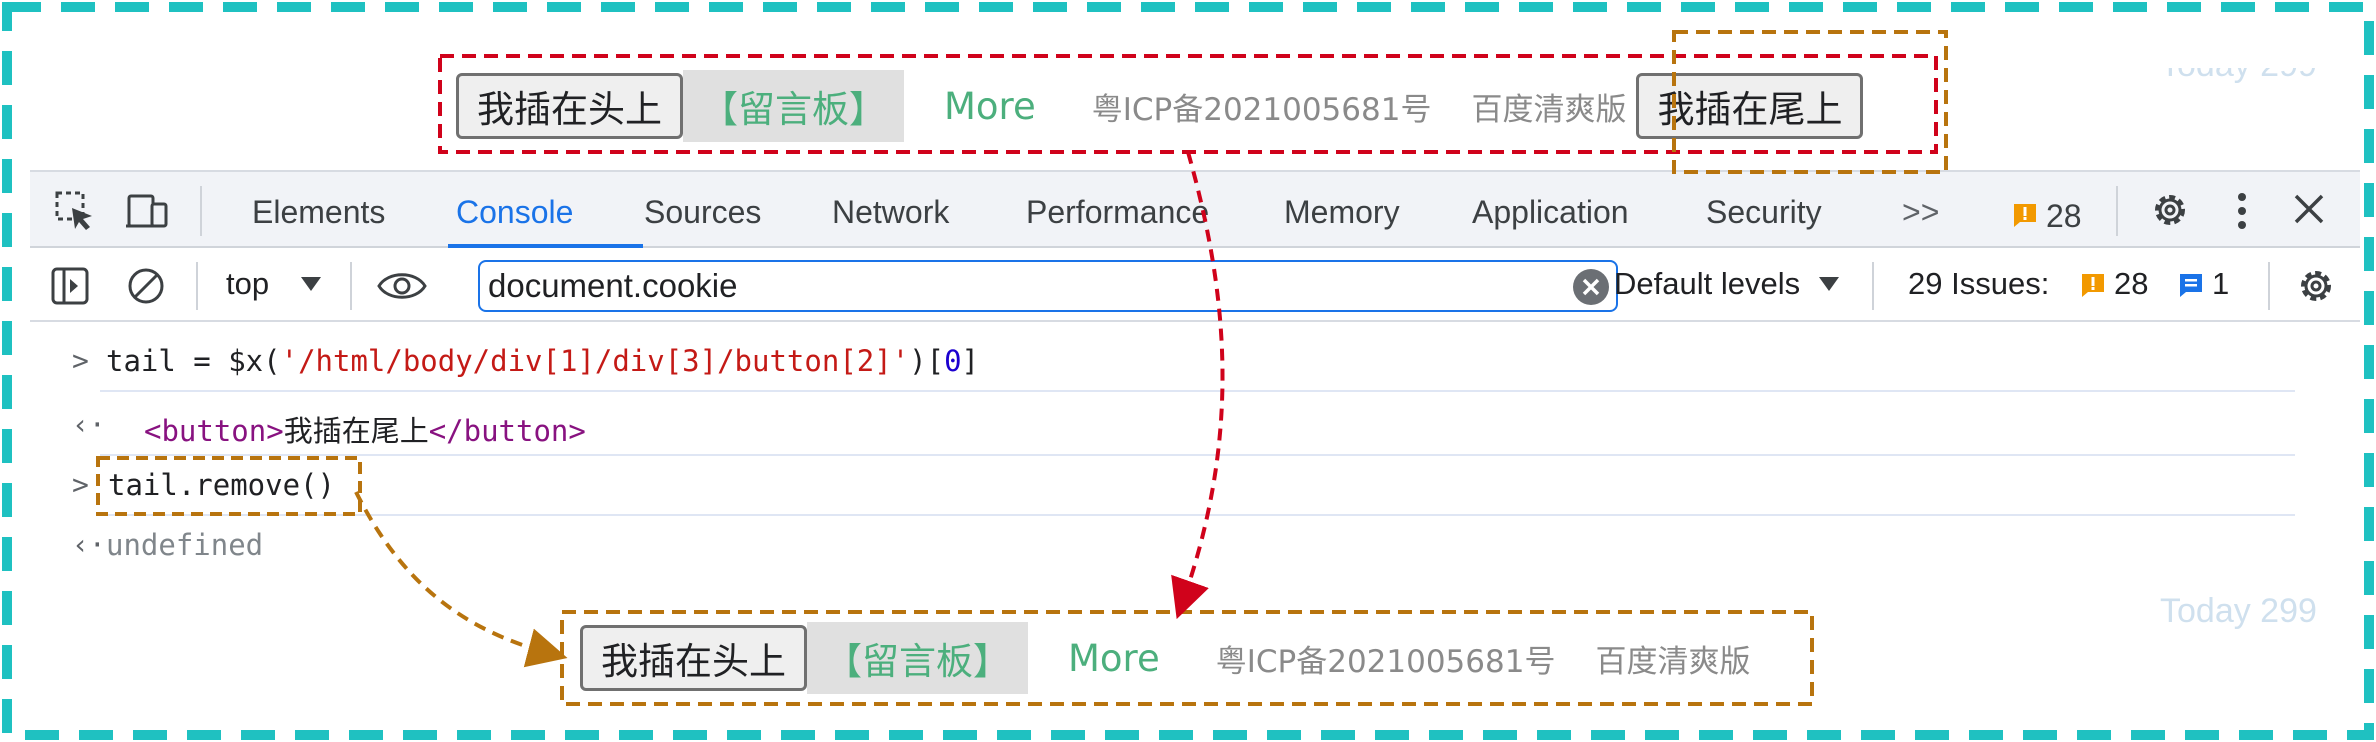 Image resolution: width=2376 pixels, height=742 pixels. What do you see at coordinates (2191, 287) in the screenshot?
I see `issues-info-icon` at bounding box center [2191, 287].